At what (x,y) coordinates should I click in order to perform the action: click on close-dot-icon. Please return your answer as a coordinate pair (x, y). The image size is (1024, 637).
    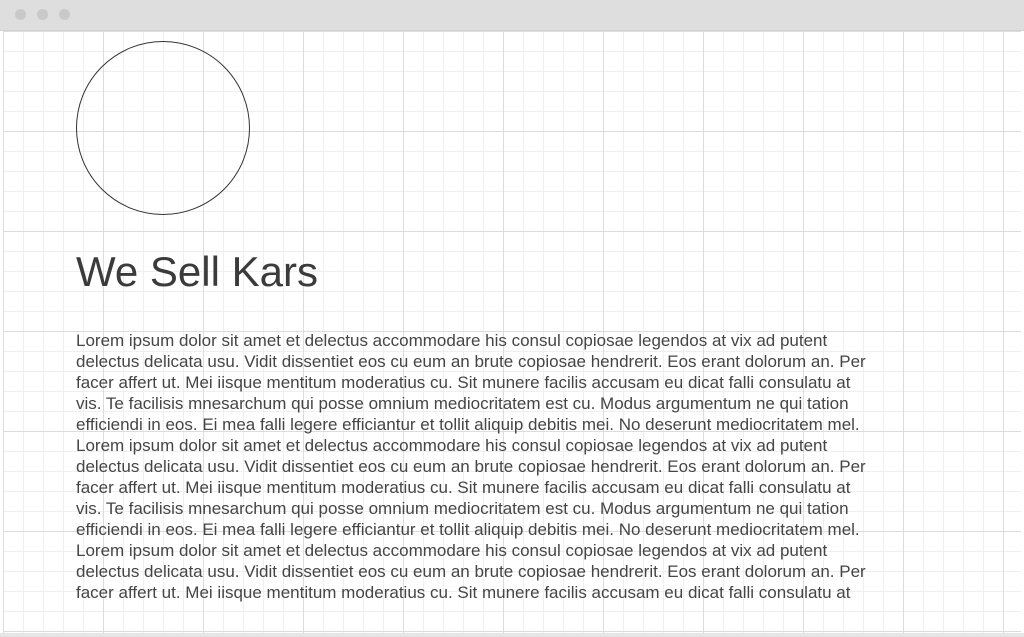
    Looking at the image, I should click on (20, 14).